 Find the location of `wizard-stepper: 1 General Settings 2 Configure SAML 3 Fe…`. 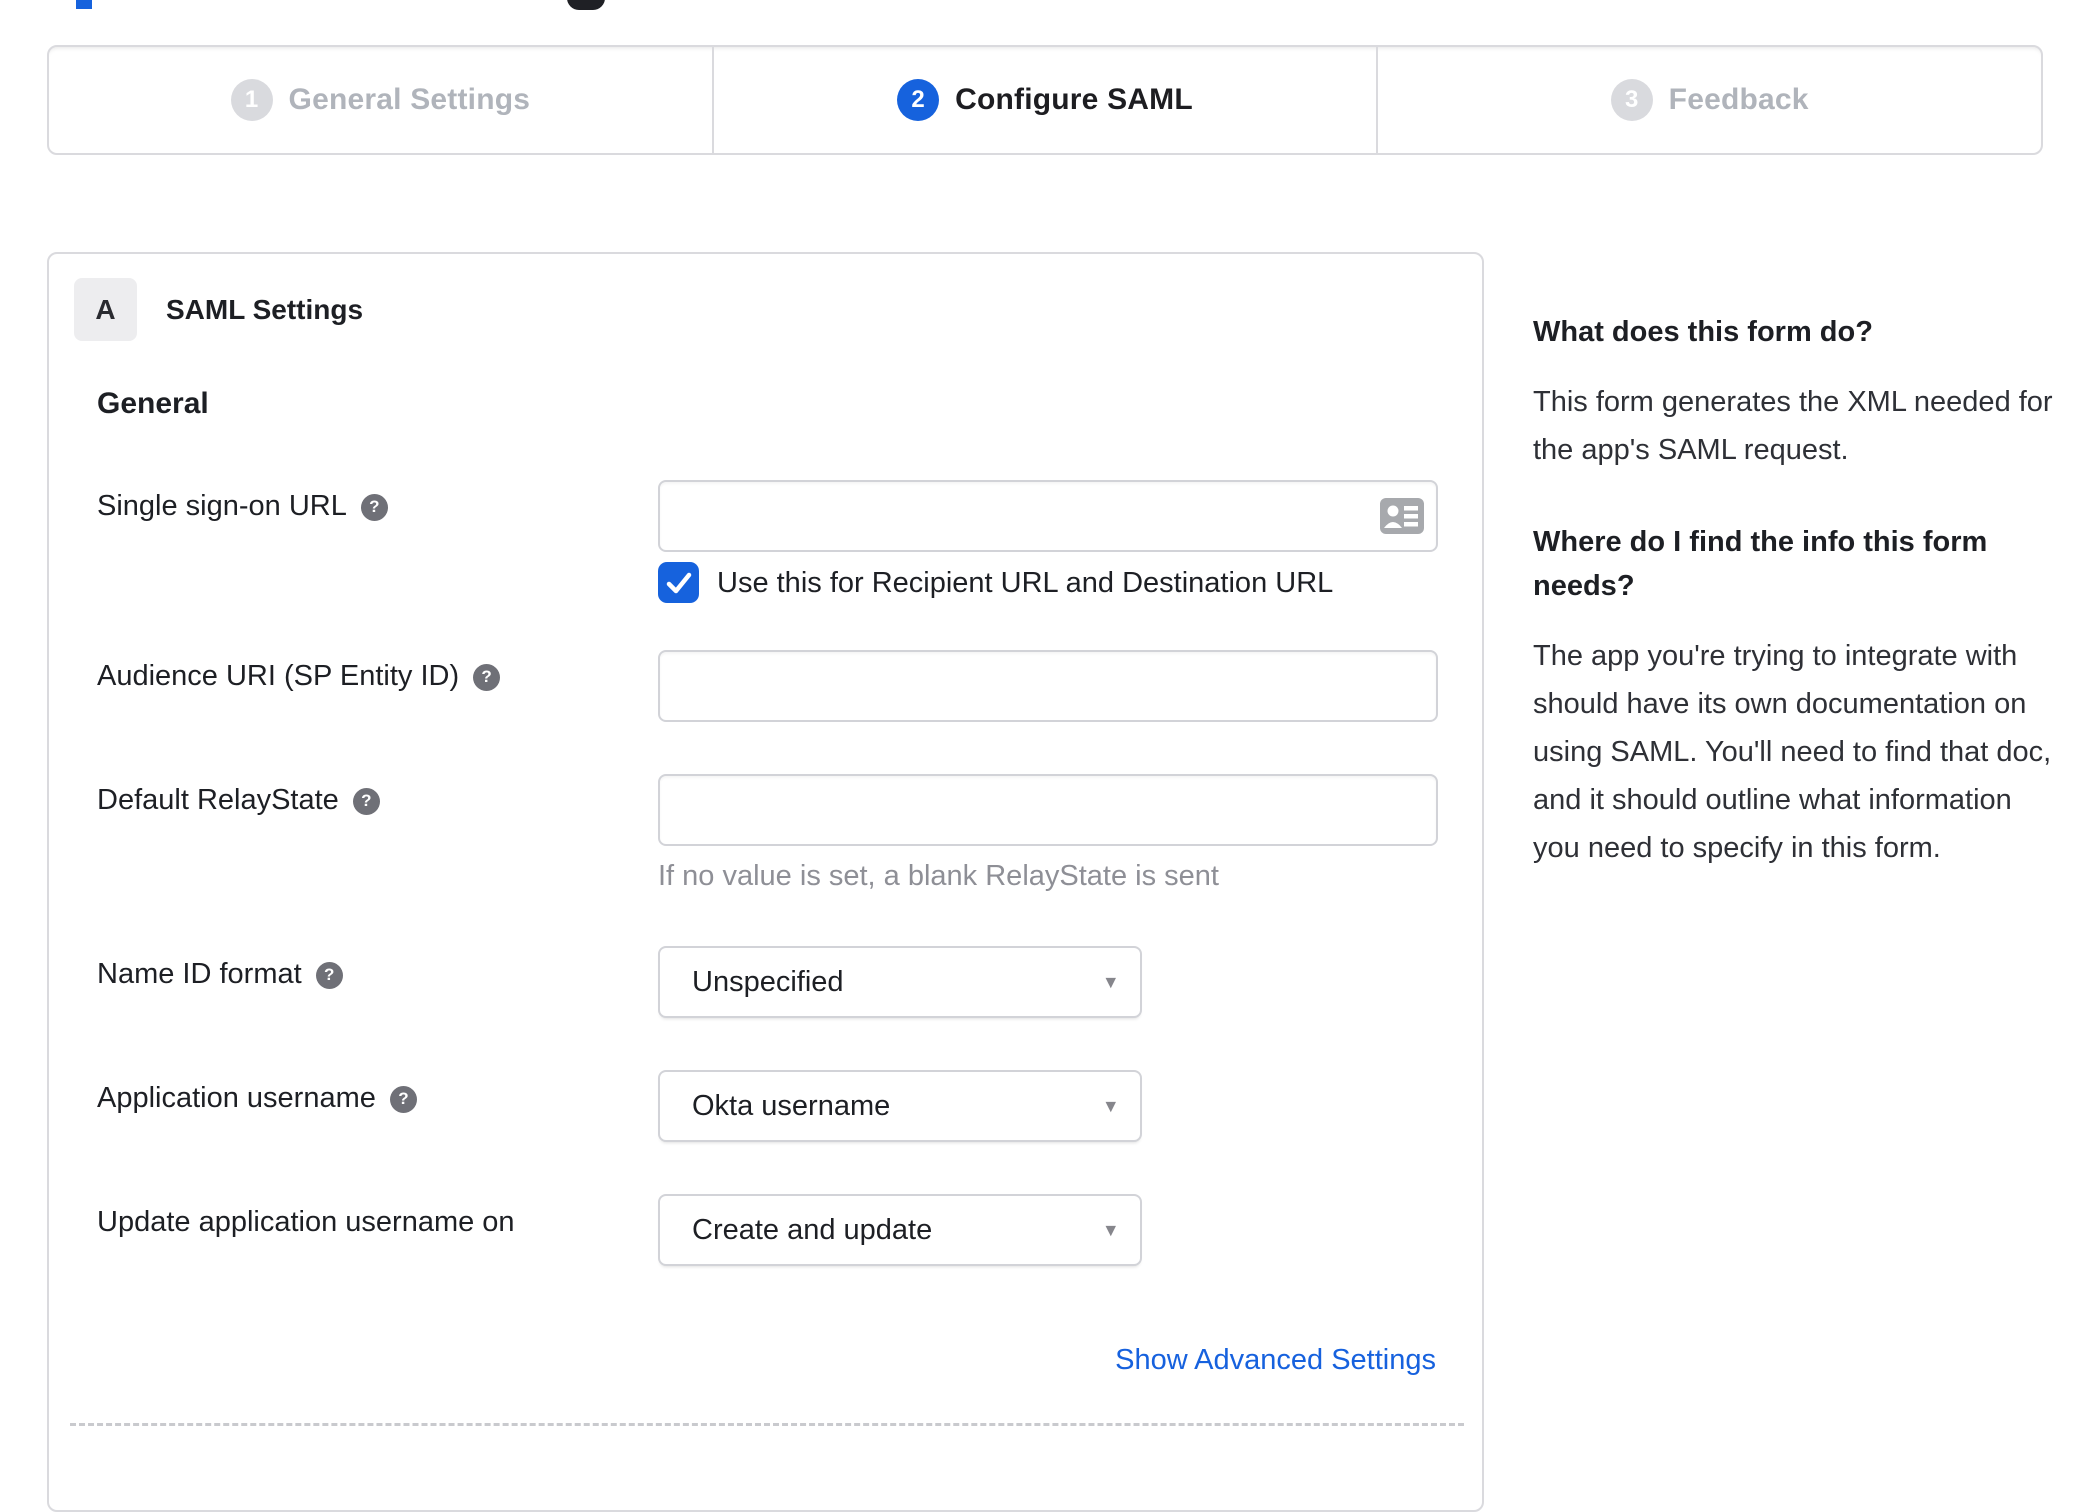

wizard-stepper: 1 General Settings 2 Configure SAML 3 Fe… is located at coordinates (1045, 100).